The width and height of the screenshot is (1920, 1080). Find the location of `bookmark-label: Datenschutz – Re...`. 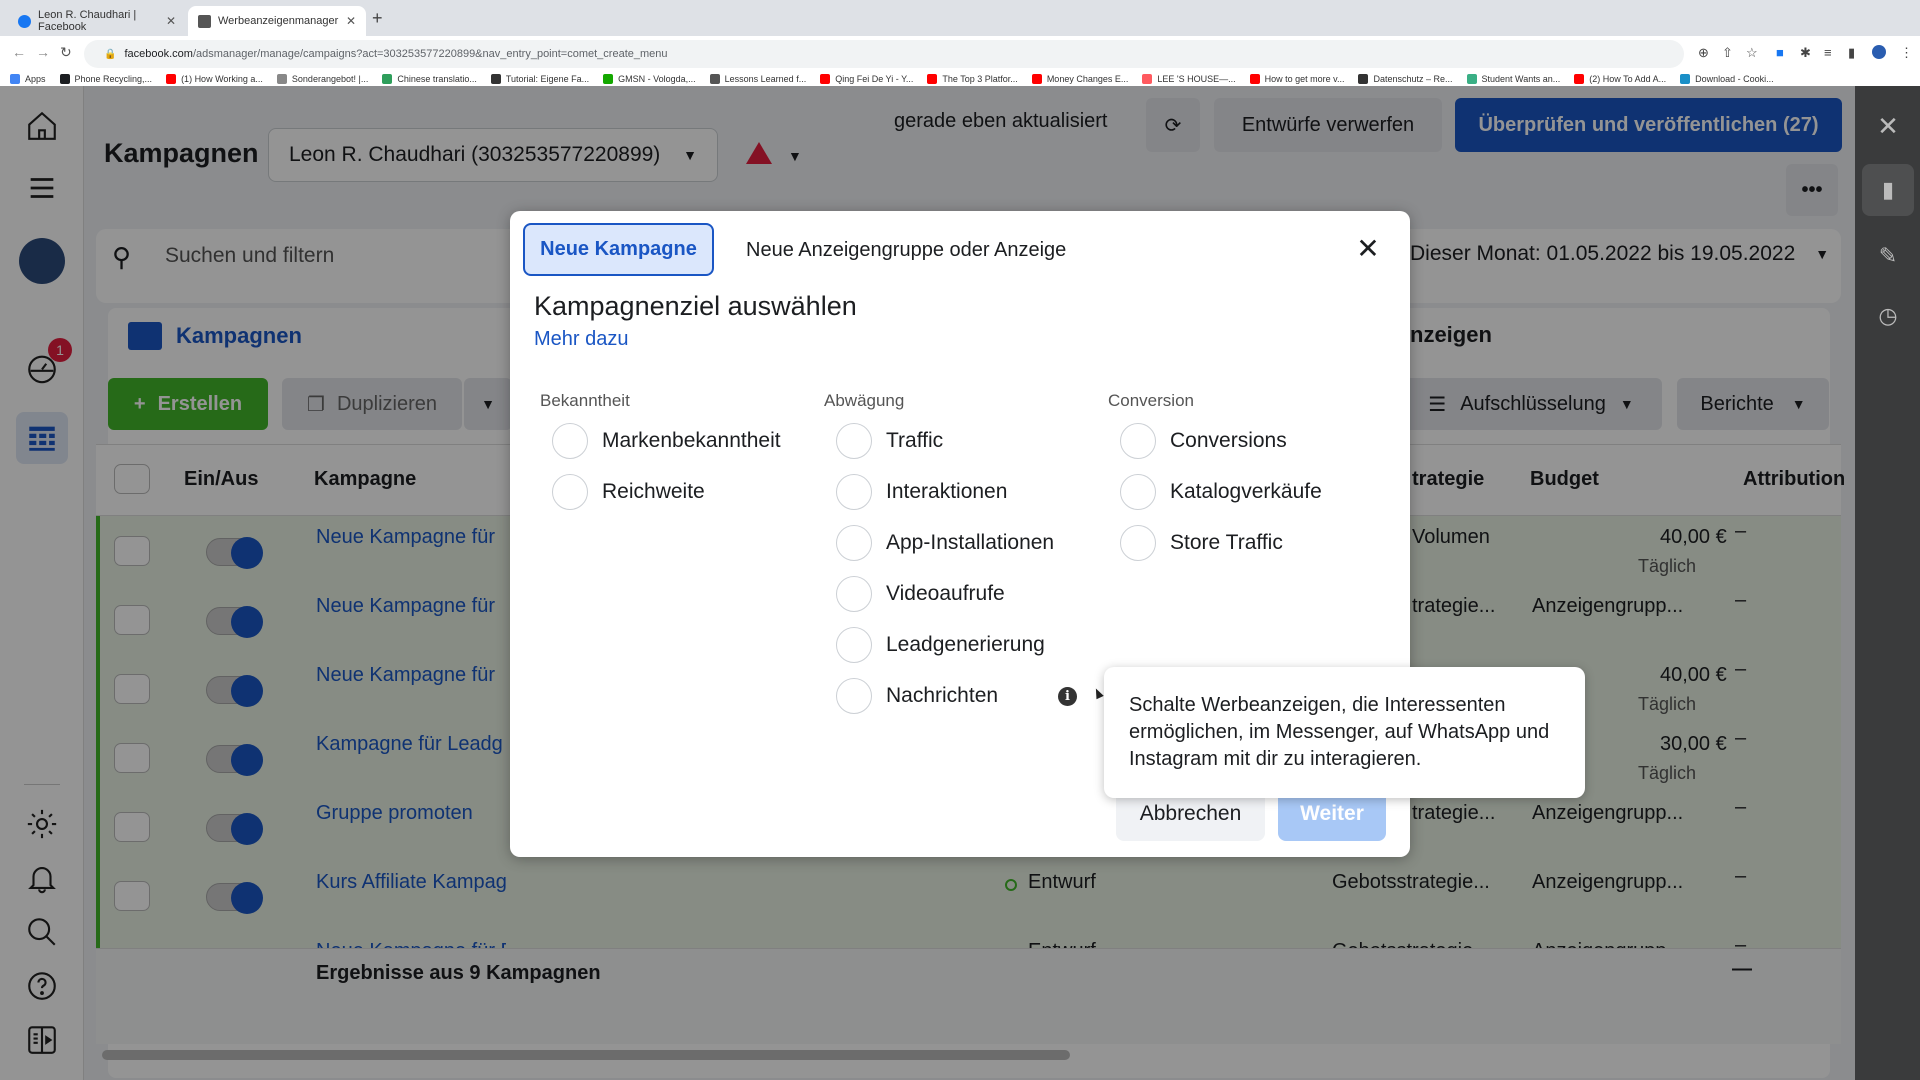

bookmark-label: Datenschutz – Re... is located at coordinates (1413, 79).